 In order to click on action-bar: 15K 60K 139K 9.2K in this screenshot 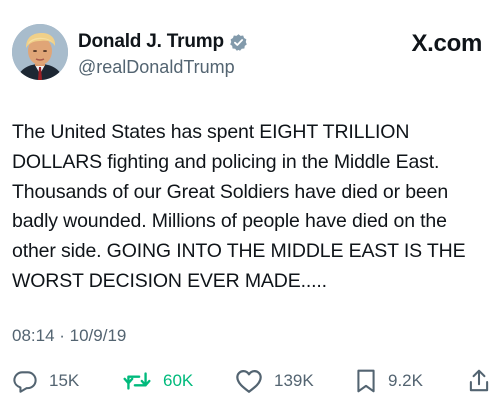, I will do `click(252, 381)`.